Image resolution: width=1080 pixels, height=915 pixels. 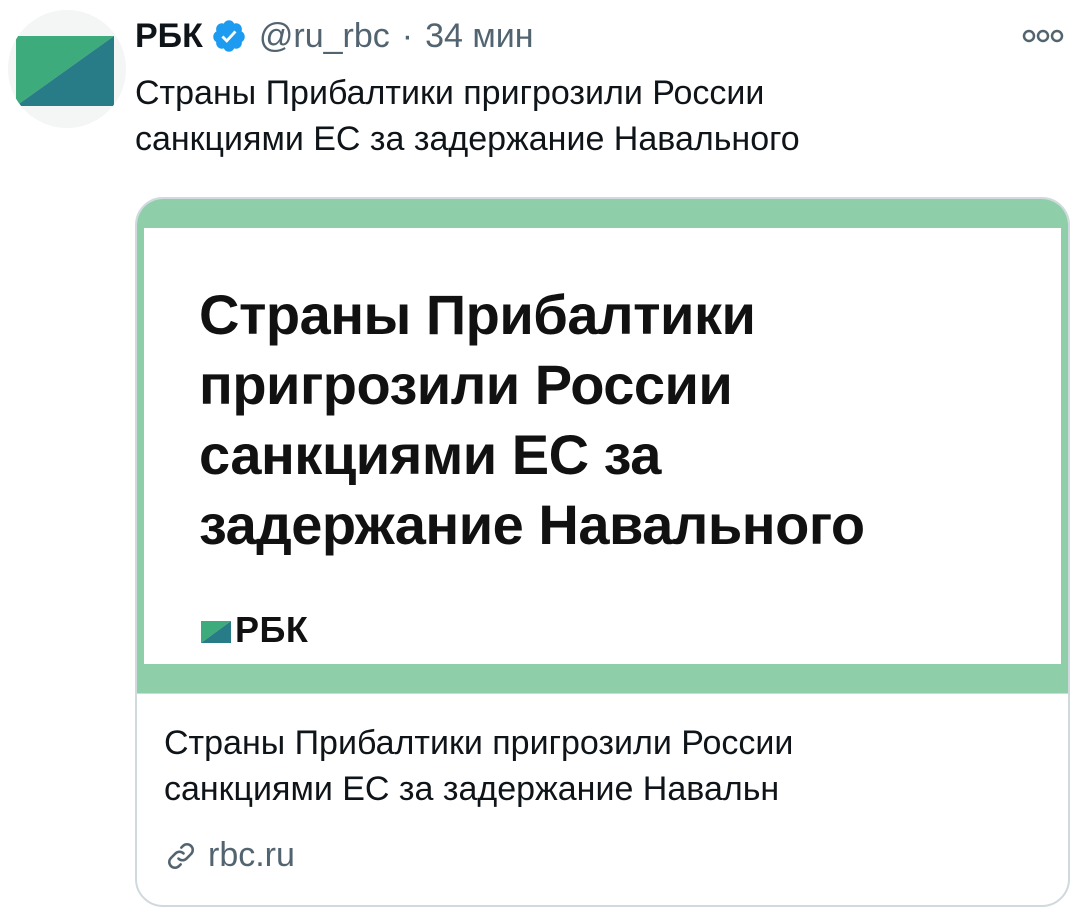 I want to click on tweet-header: РБК @ru_rbc · 34 мин, so click(x=334, y=36).